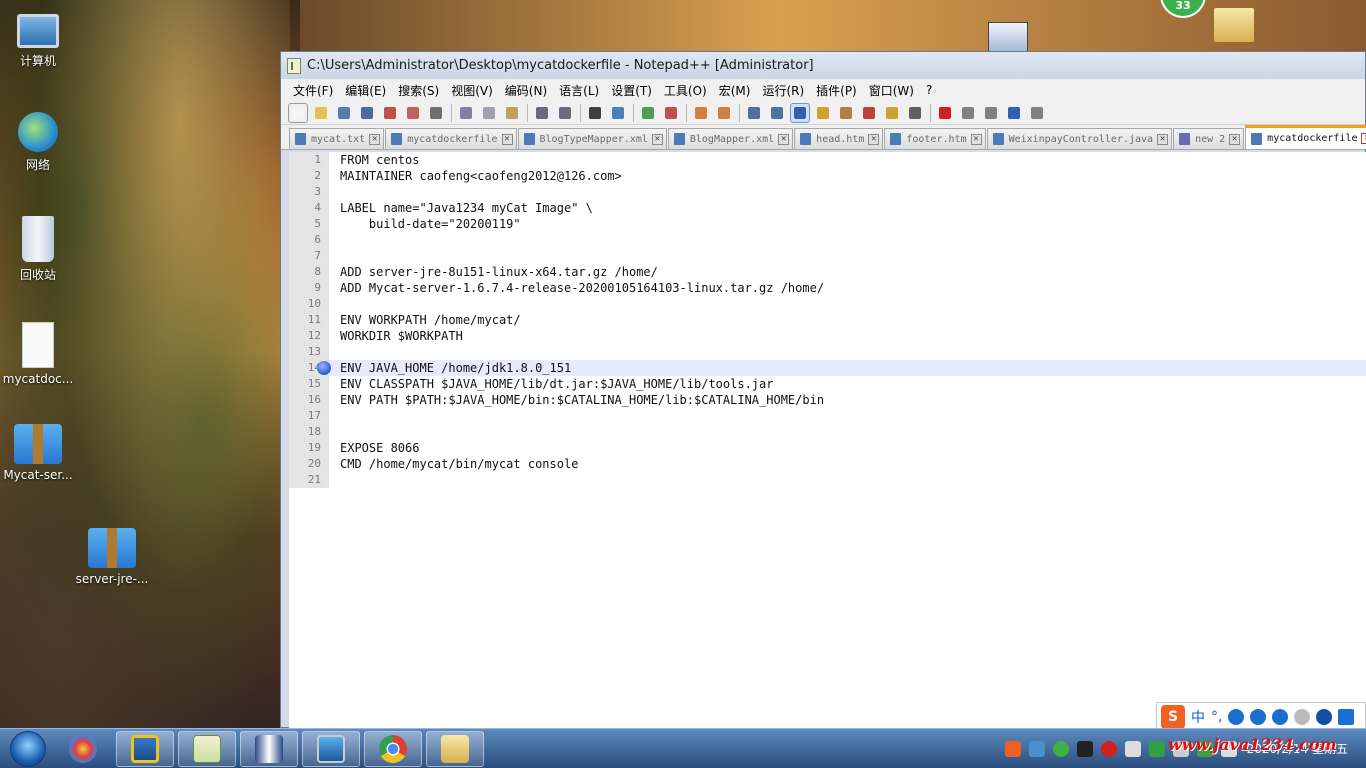 The image size is (1366, 768). What do you see at coordinates (595, 113) in the screenshot?
I see `find-icon` at bounding box center [595, 113].